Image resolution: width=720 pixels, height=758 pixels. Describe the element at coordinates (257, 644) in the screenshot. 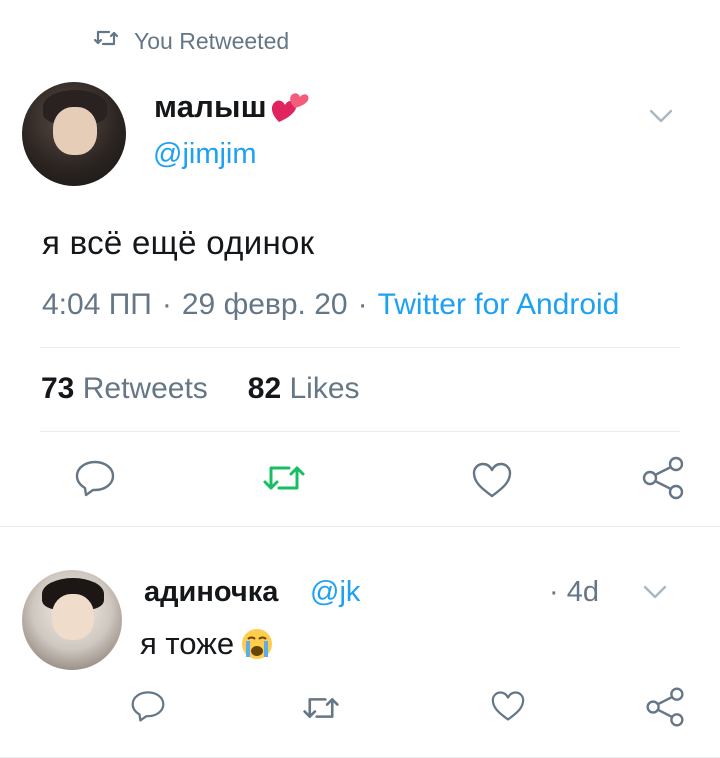

I see `loudly-crying-face-emoji-icon` at that location.